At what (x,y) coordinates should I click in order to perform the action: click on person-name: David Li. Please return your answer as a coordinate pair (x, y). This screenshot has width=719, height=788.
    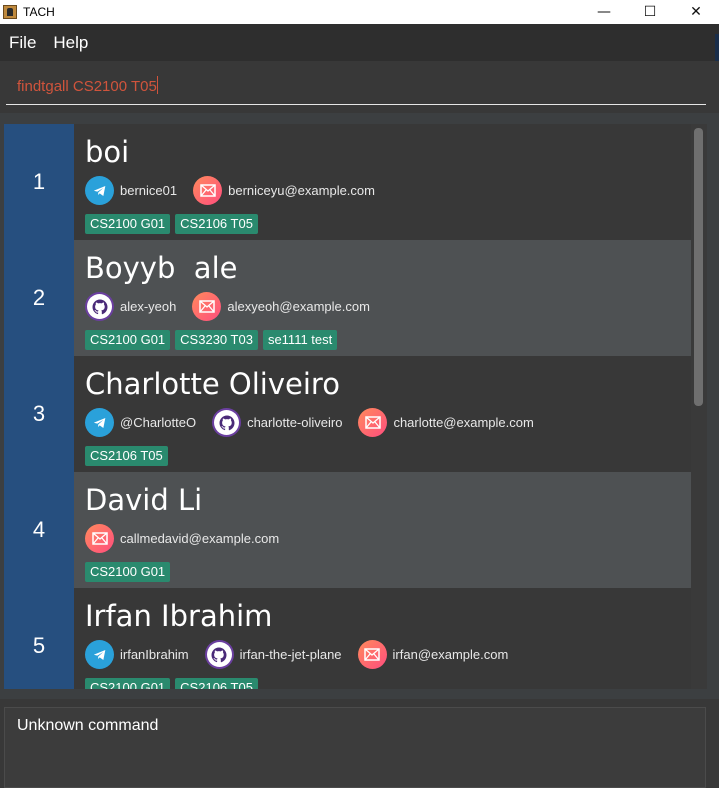
    Looking at the image, I should click on (144, 500).